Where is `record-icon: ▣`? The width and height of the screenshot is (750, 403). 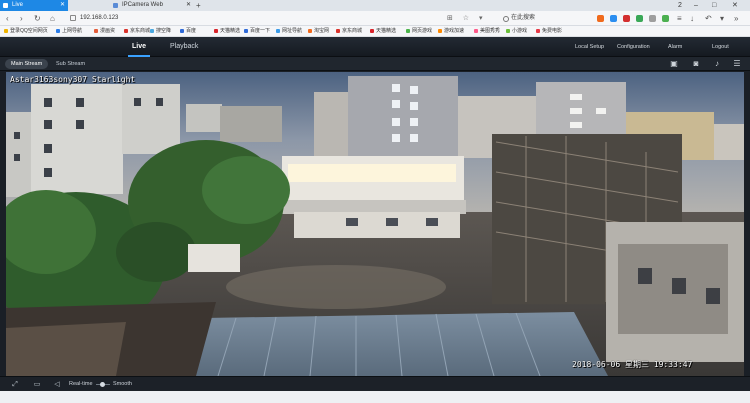
record-icon: ▣ is located at coordinates (674, 64).